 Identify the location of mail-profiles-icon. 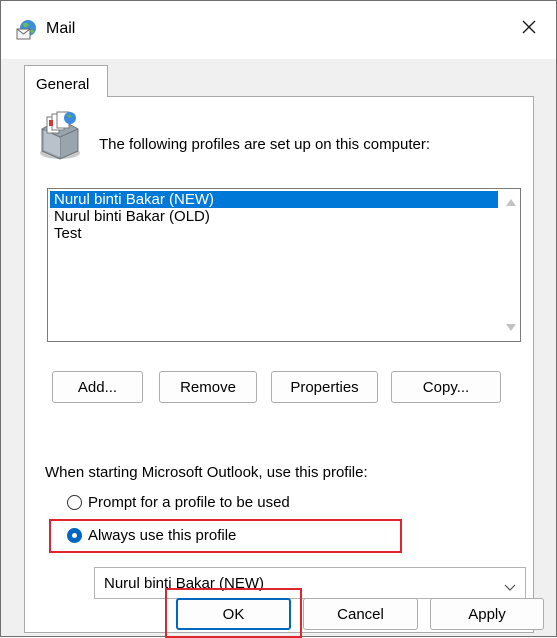
(62, 135).